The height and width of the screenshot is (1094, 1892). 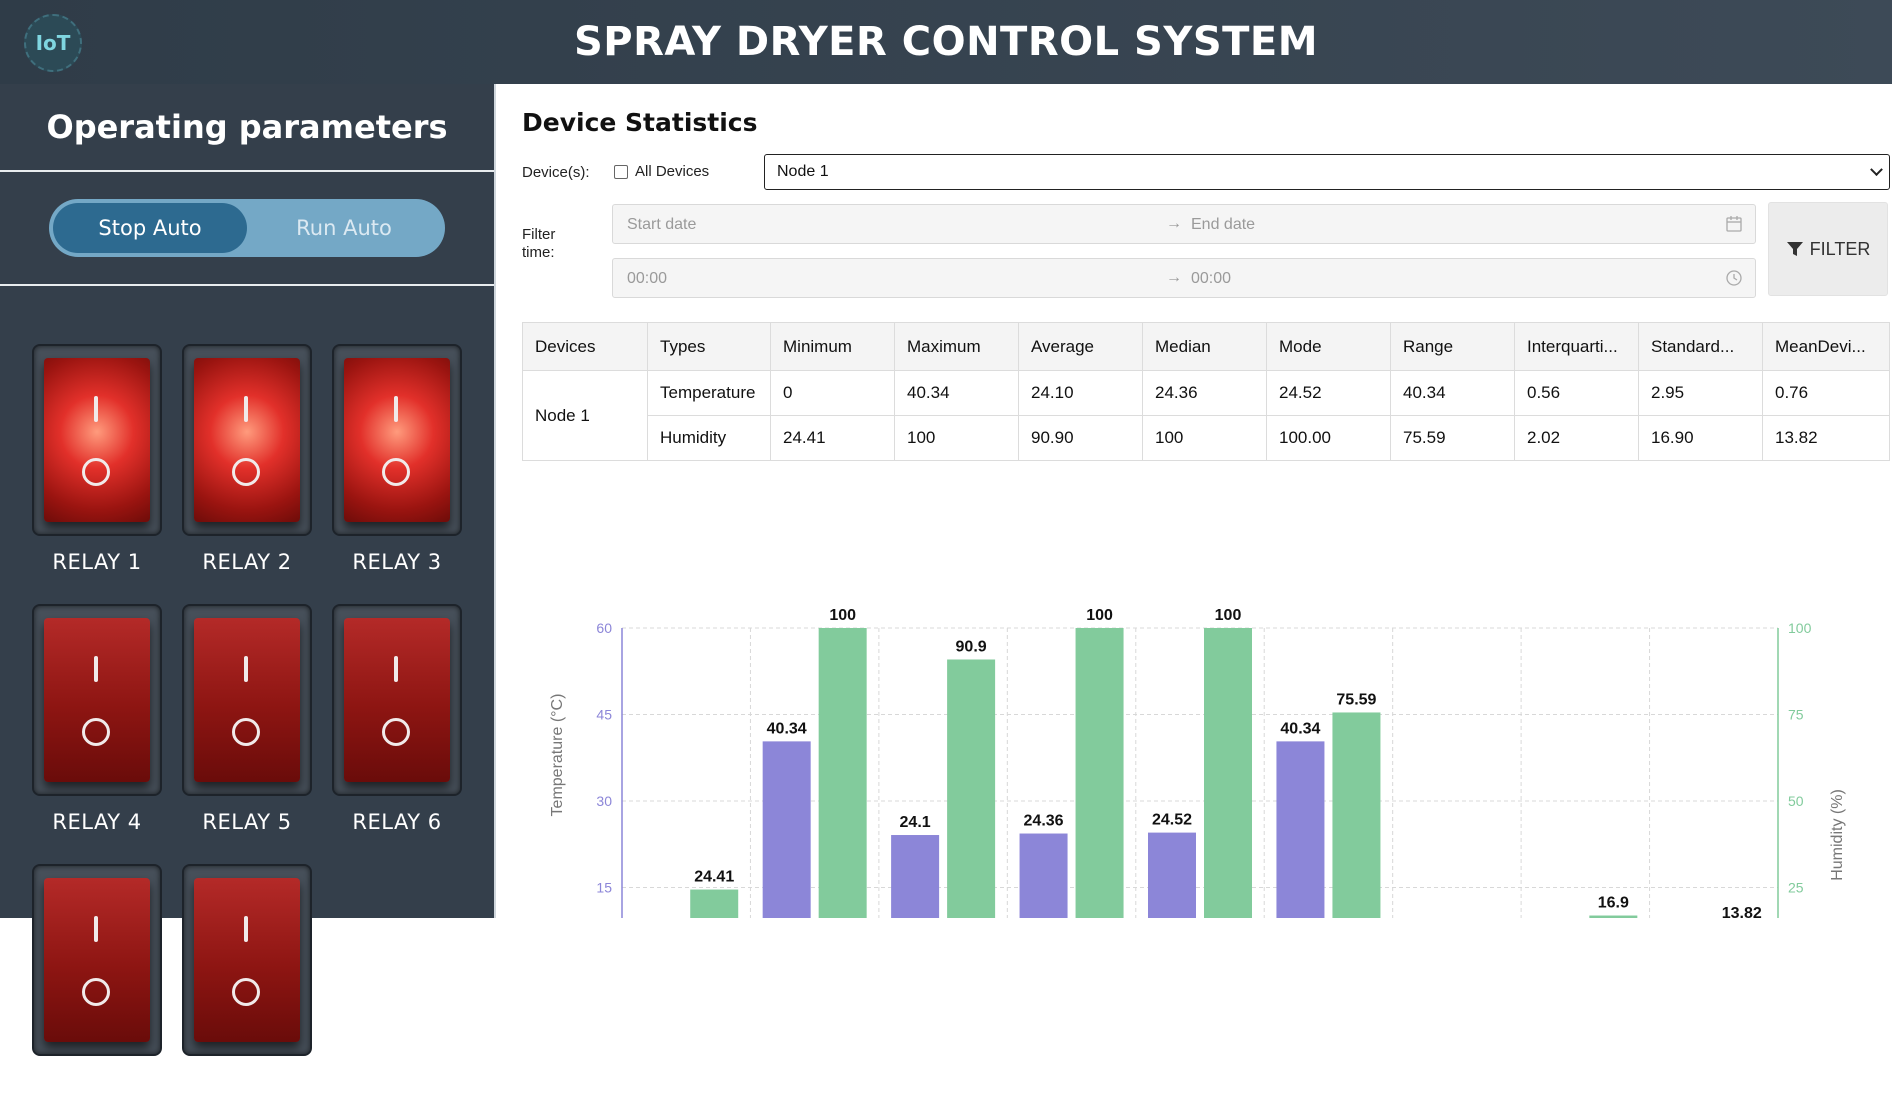 I want to click on table-cell: 16.90, so click(x=1700, y=438).